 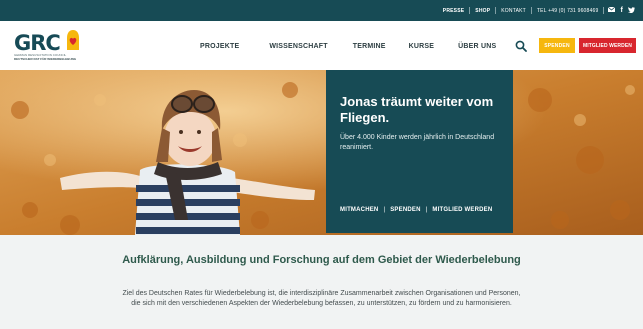 What do you see at coordinates (417, 109) in the screenshot?
I see `hero-title: Jonas träumt weiter vom Fliegen.` at bounding box center [417, 109].